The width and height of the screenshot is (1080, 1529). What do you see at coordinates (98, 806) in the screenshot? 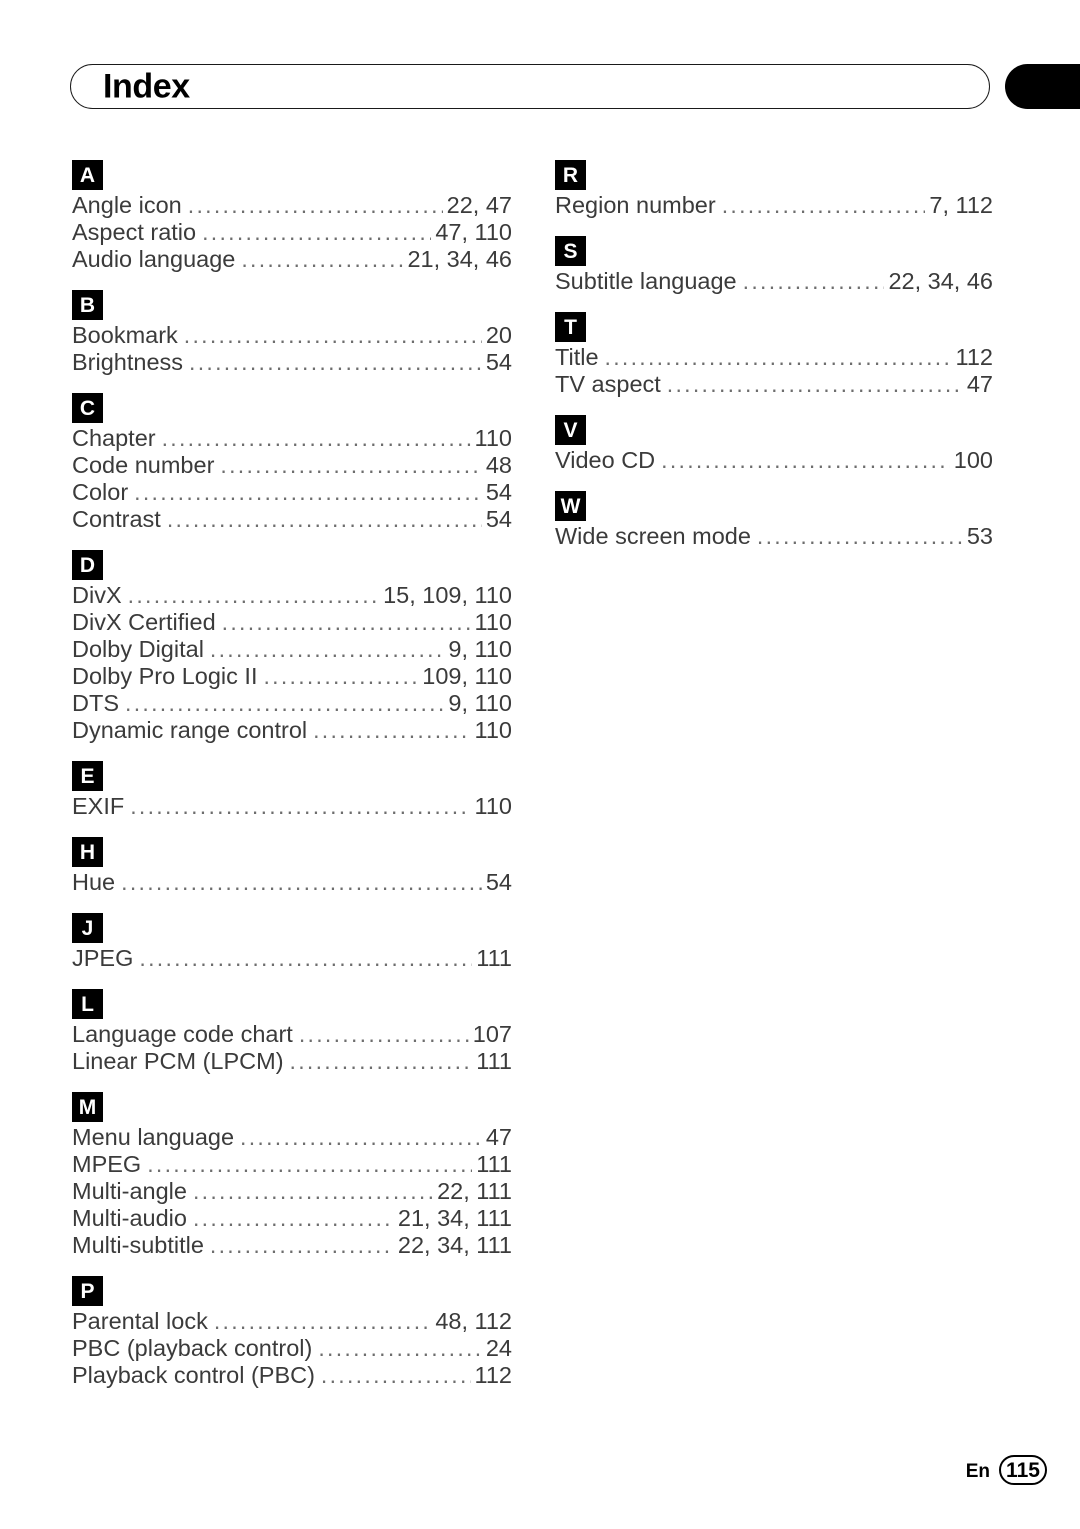
I see `index-entry-label: EXIF` at bounding box center [98, 806].